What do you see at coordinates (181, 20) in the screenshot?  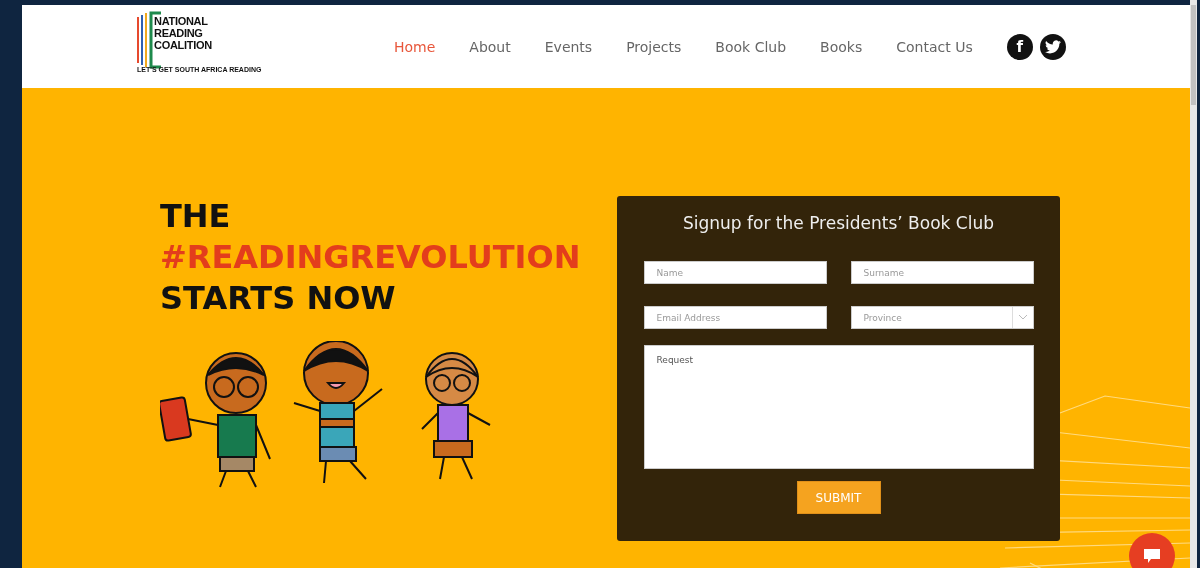 I see `logo-text: NATIONAL` at bounding box center [181, 20].